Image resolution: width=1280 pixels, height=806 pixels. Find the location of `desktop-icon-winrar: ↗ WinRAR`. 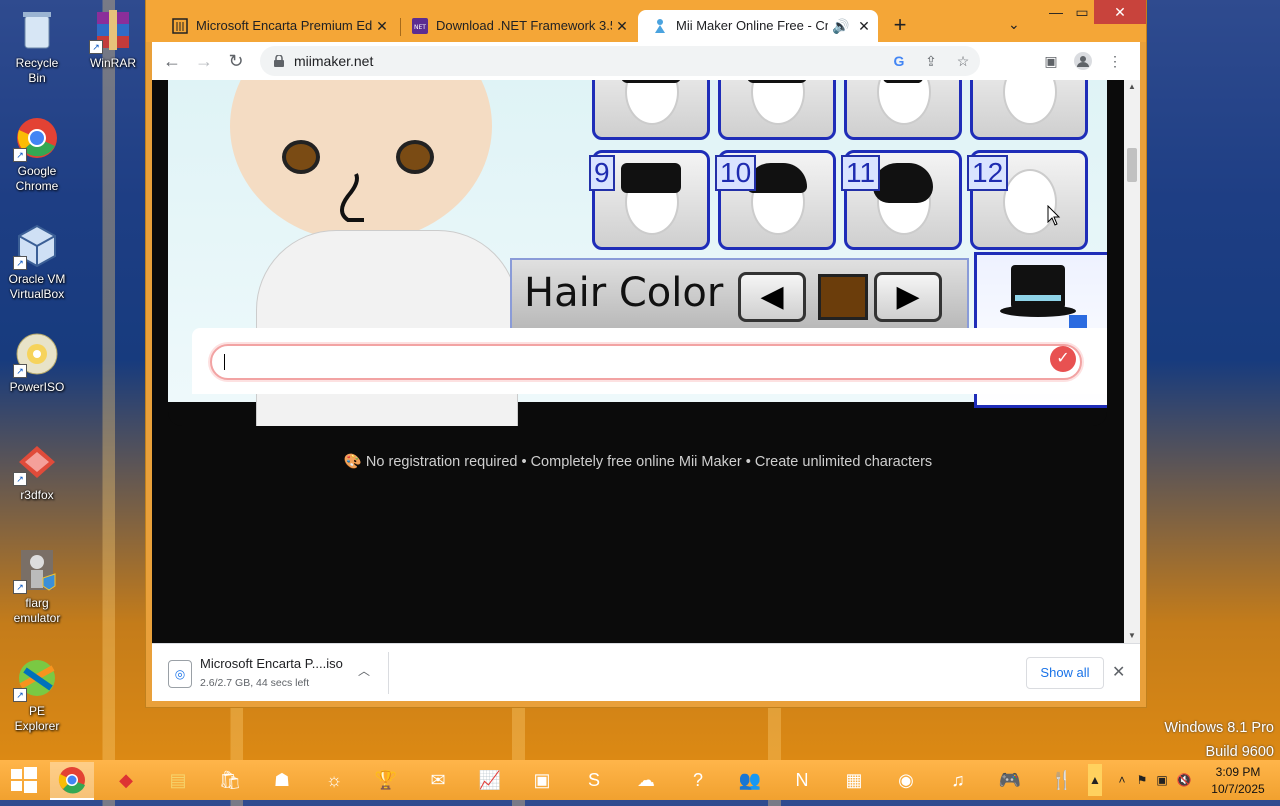

desktop-icon-winrar: ↗ WinRAR is located at coordinates (113, 39).